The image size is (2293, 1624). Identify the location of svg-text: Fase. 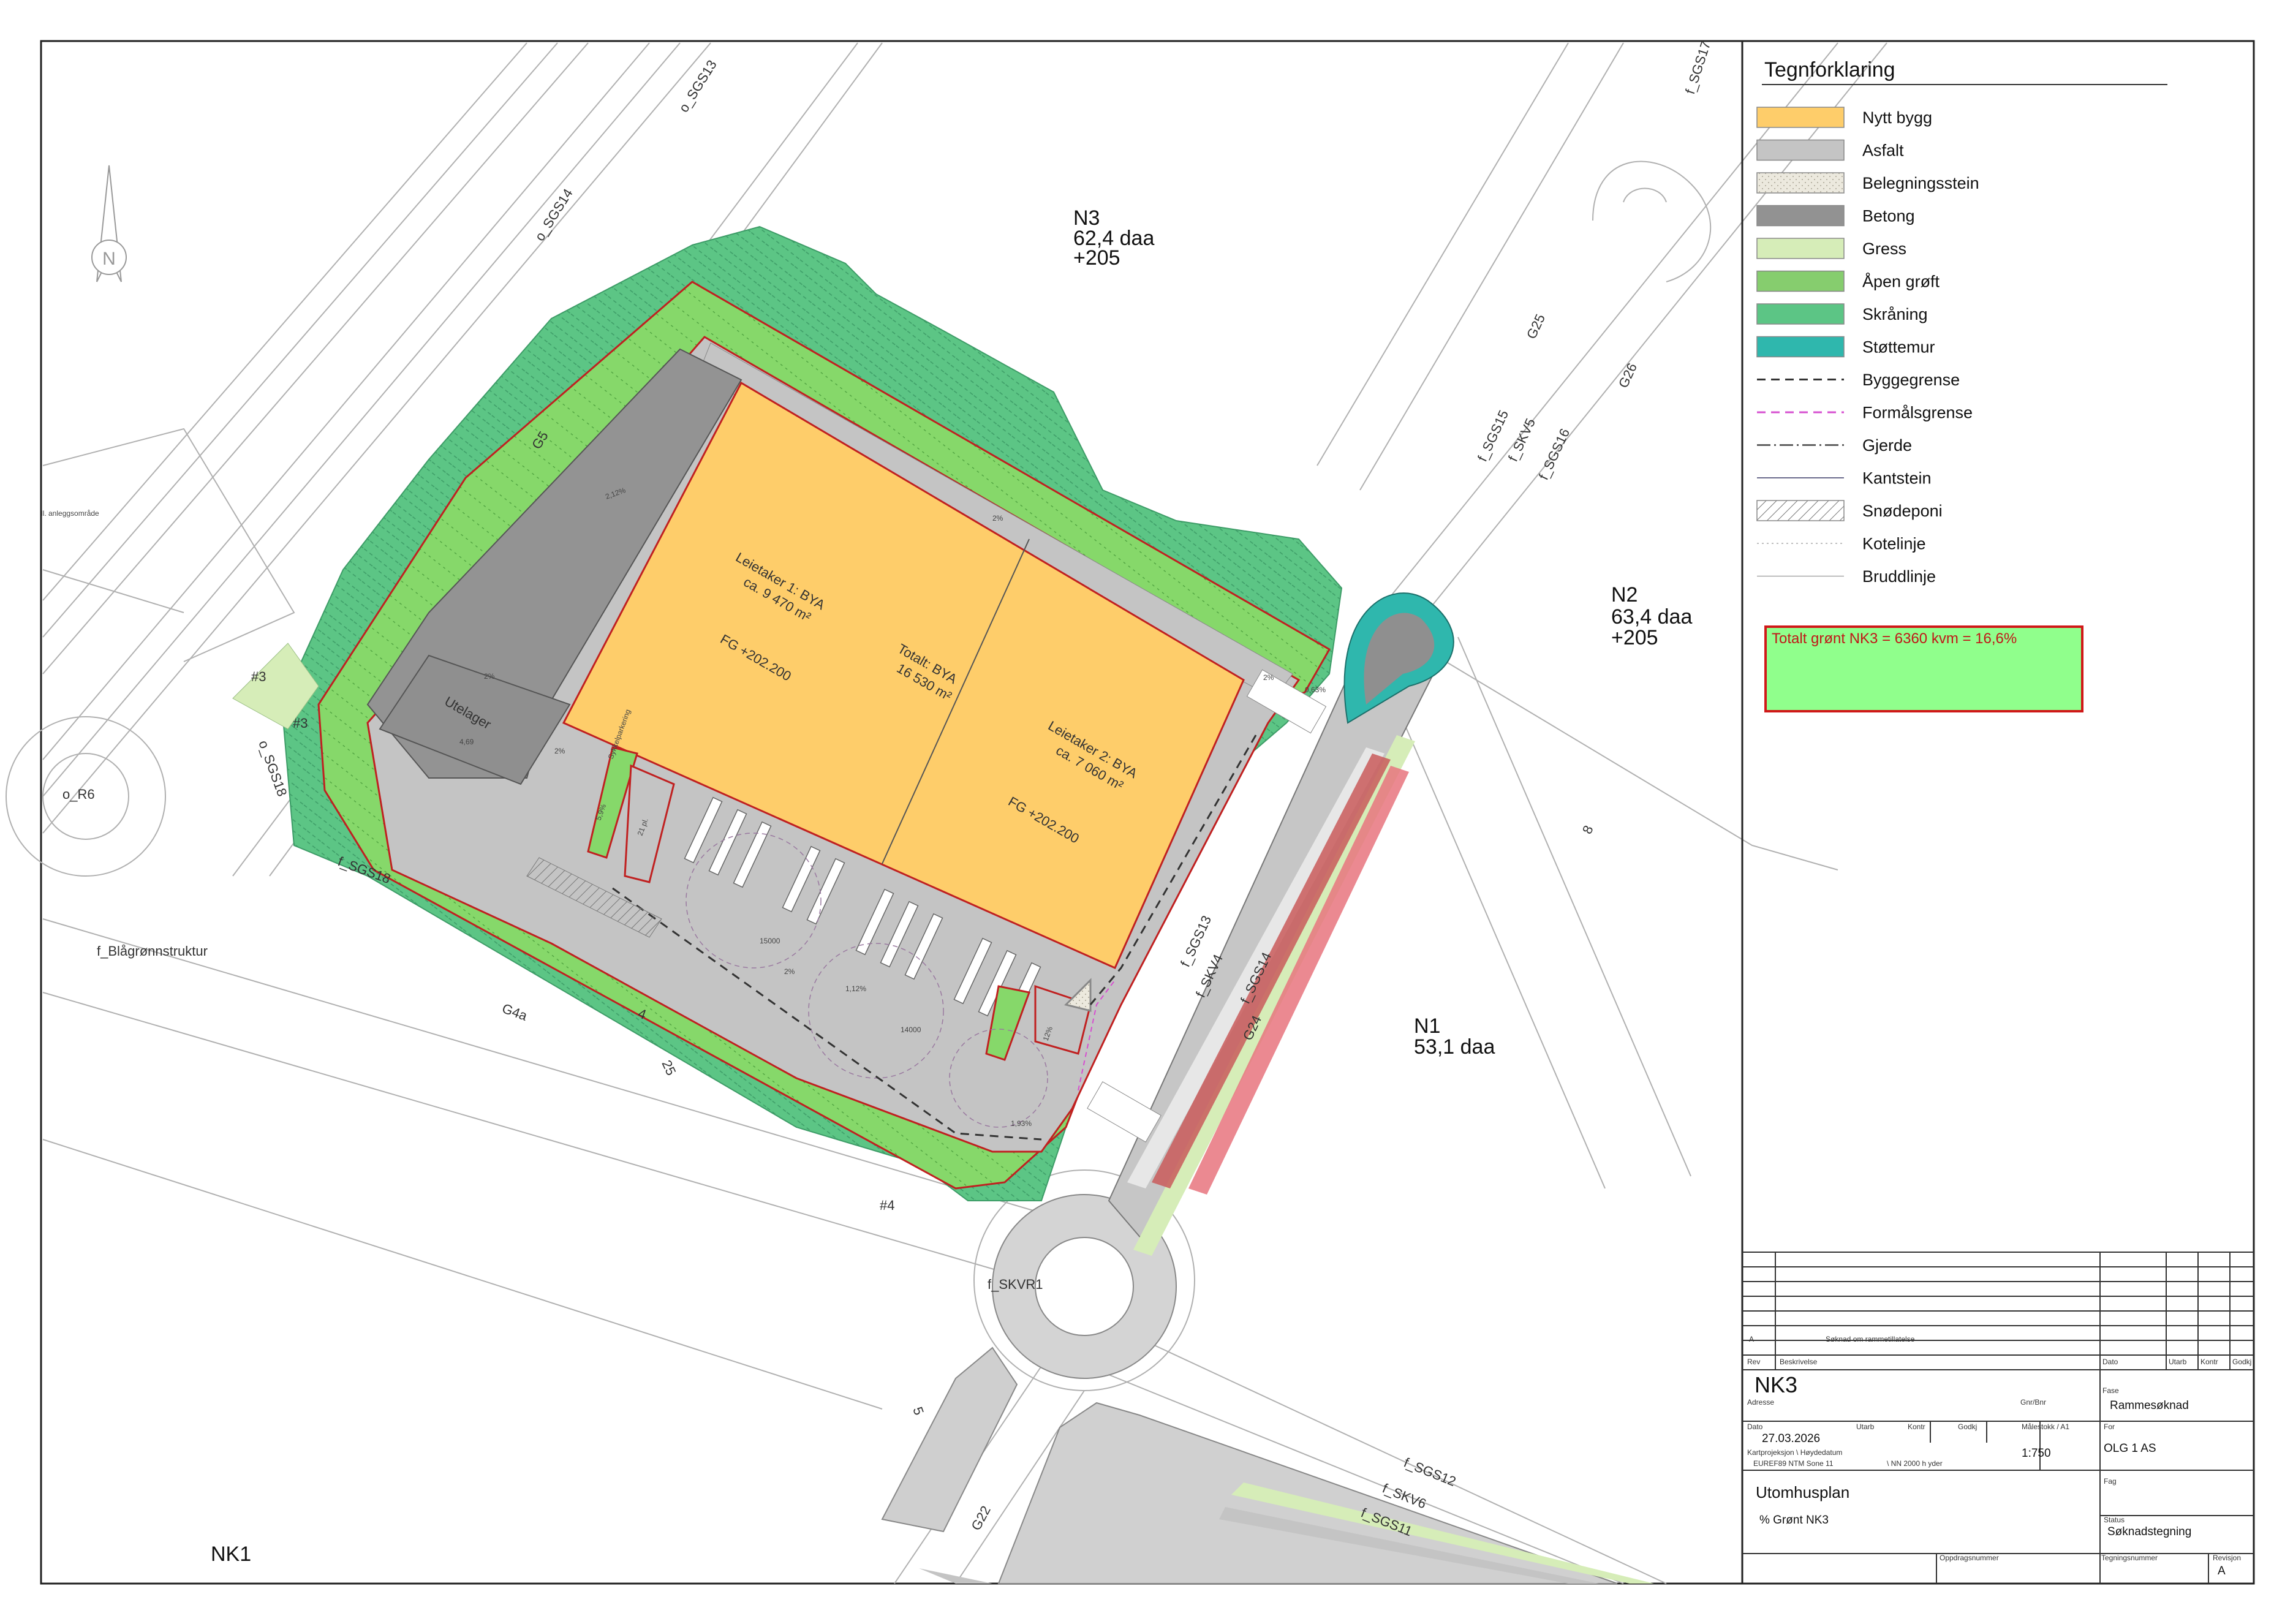
(2110, 1390).